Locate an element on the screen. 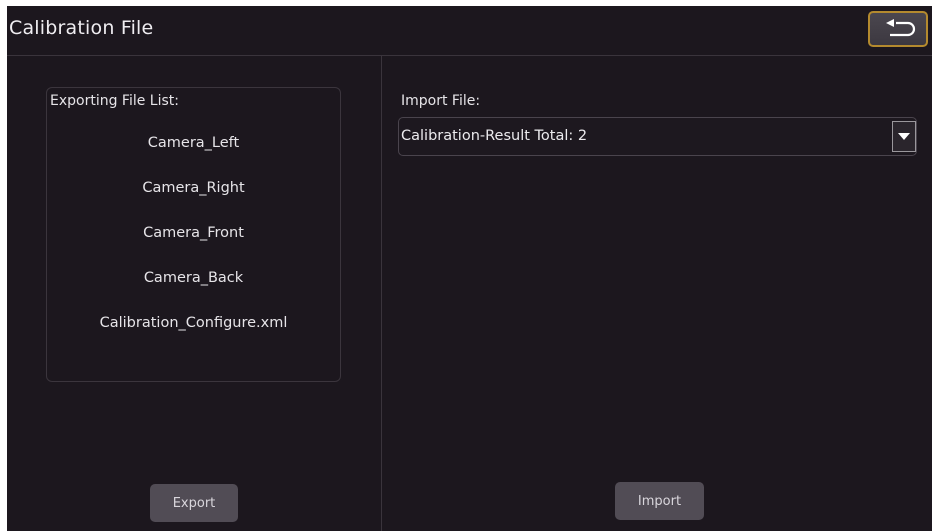 The height and width of the screenshot is (531, 939). file-item-camera-front: Camera_Front is located at coordinates (193, 233).